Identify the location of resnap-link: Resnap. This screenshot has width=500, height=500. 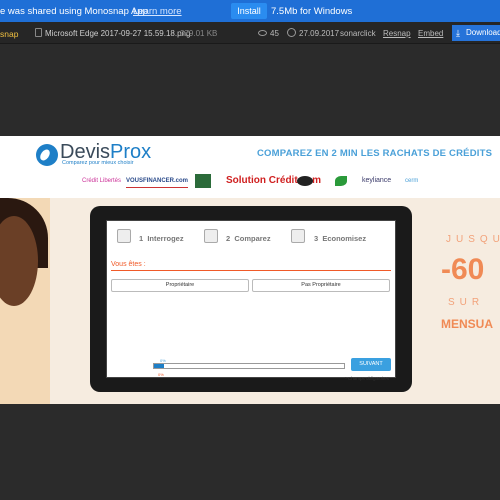
(397, 33).